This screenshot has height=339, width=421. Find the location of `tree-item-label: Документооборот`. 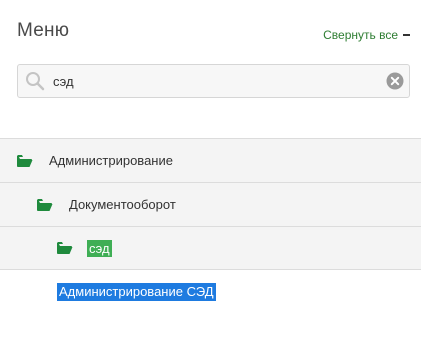

tree-item-label: Документооборот is located at coordinates (122, 204).